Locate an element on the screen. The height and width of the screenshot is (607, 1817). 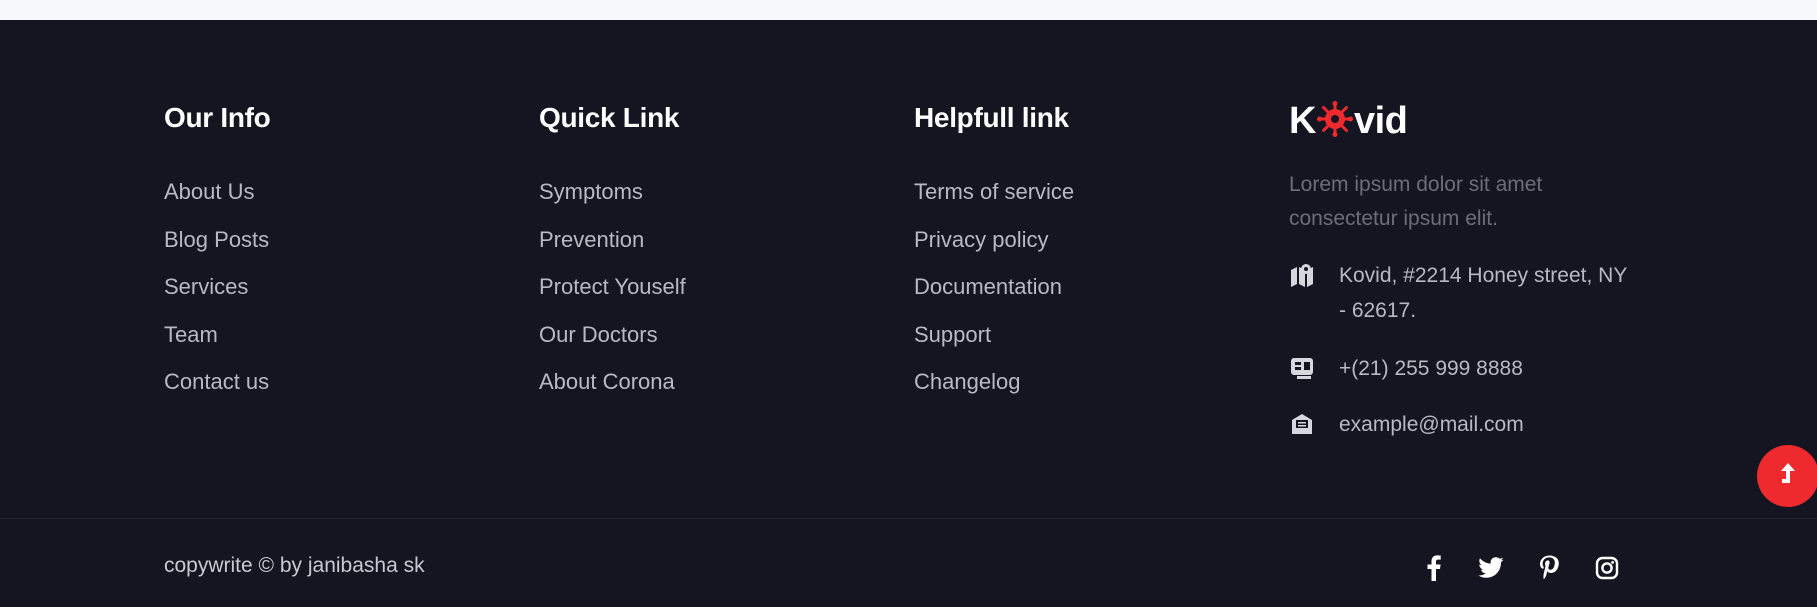
link-about-us: About Us is located at coordinates (217, 192).